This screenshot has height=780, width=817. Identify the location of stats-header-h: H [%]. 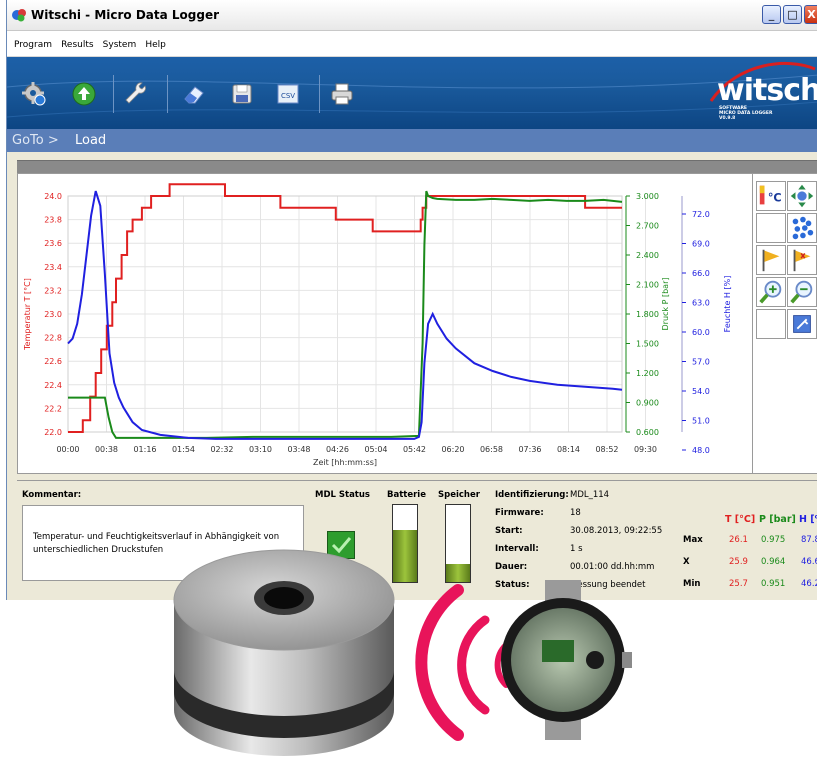
(808, 519).